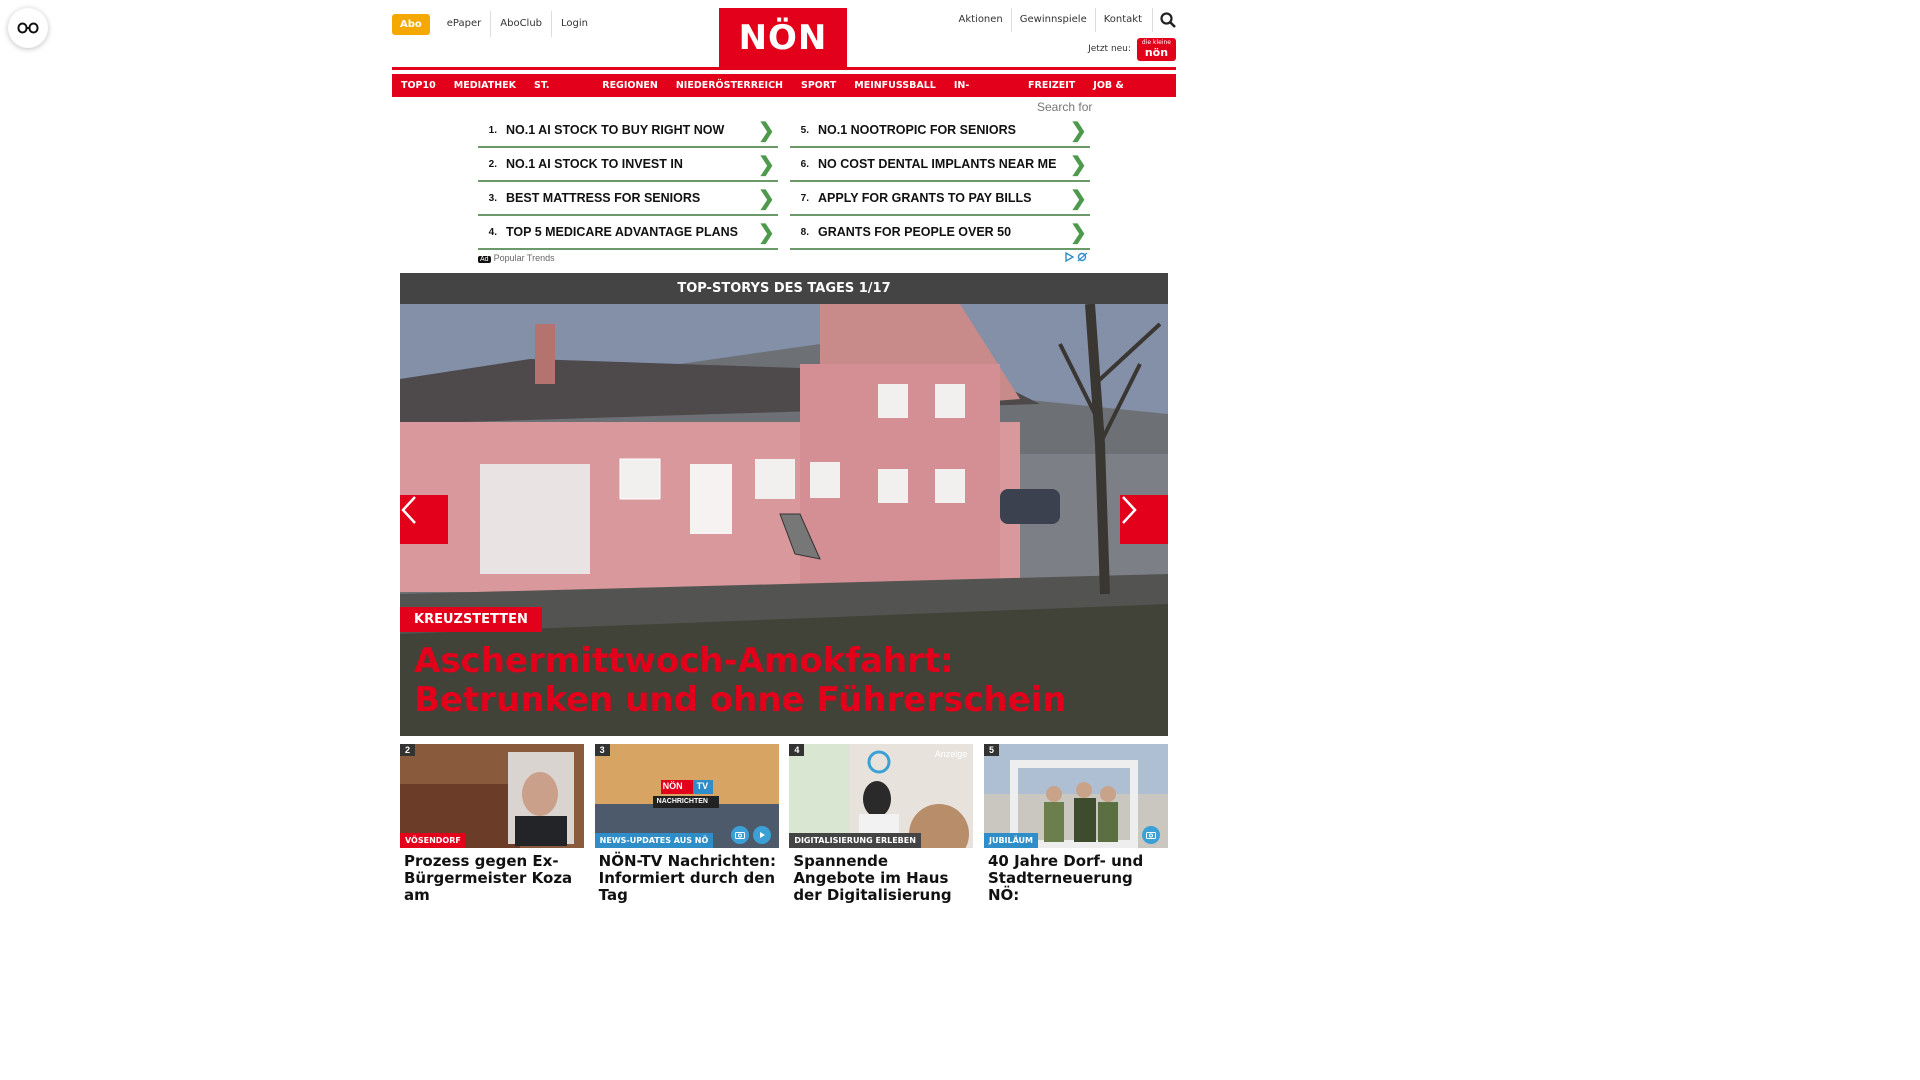 The width and height of the screenshot is (1920, 1080). Describe the element at coordinates (917, 130) in the screenshot. I see `ad-text: NO.1 NOOTROPIC FOR SENIORS` at that location.